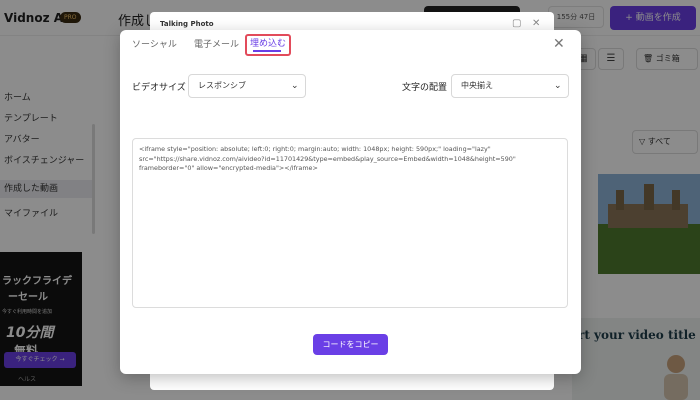 This screenshot has height=400, width=700. Describe the element at coordinates (159, 88) in the screenshot. I see `video-size-label: ビデオサイズ` at that location.